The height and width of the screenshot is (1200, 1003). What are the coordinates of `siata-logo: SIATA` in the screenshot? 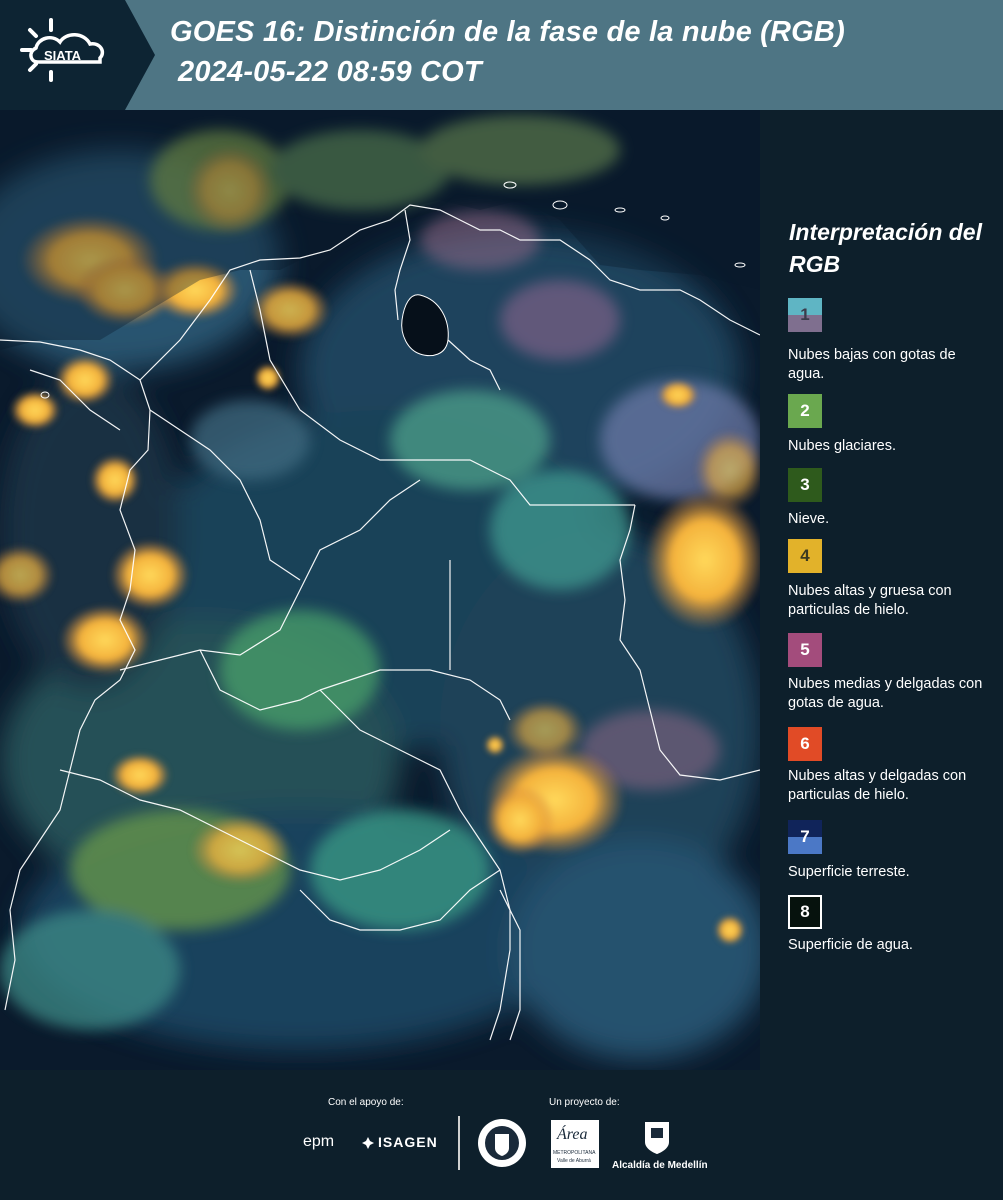 It's located at (77, 55).